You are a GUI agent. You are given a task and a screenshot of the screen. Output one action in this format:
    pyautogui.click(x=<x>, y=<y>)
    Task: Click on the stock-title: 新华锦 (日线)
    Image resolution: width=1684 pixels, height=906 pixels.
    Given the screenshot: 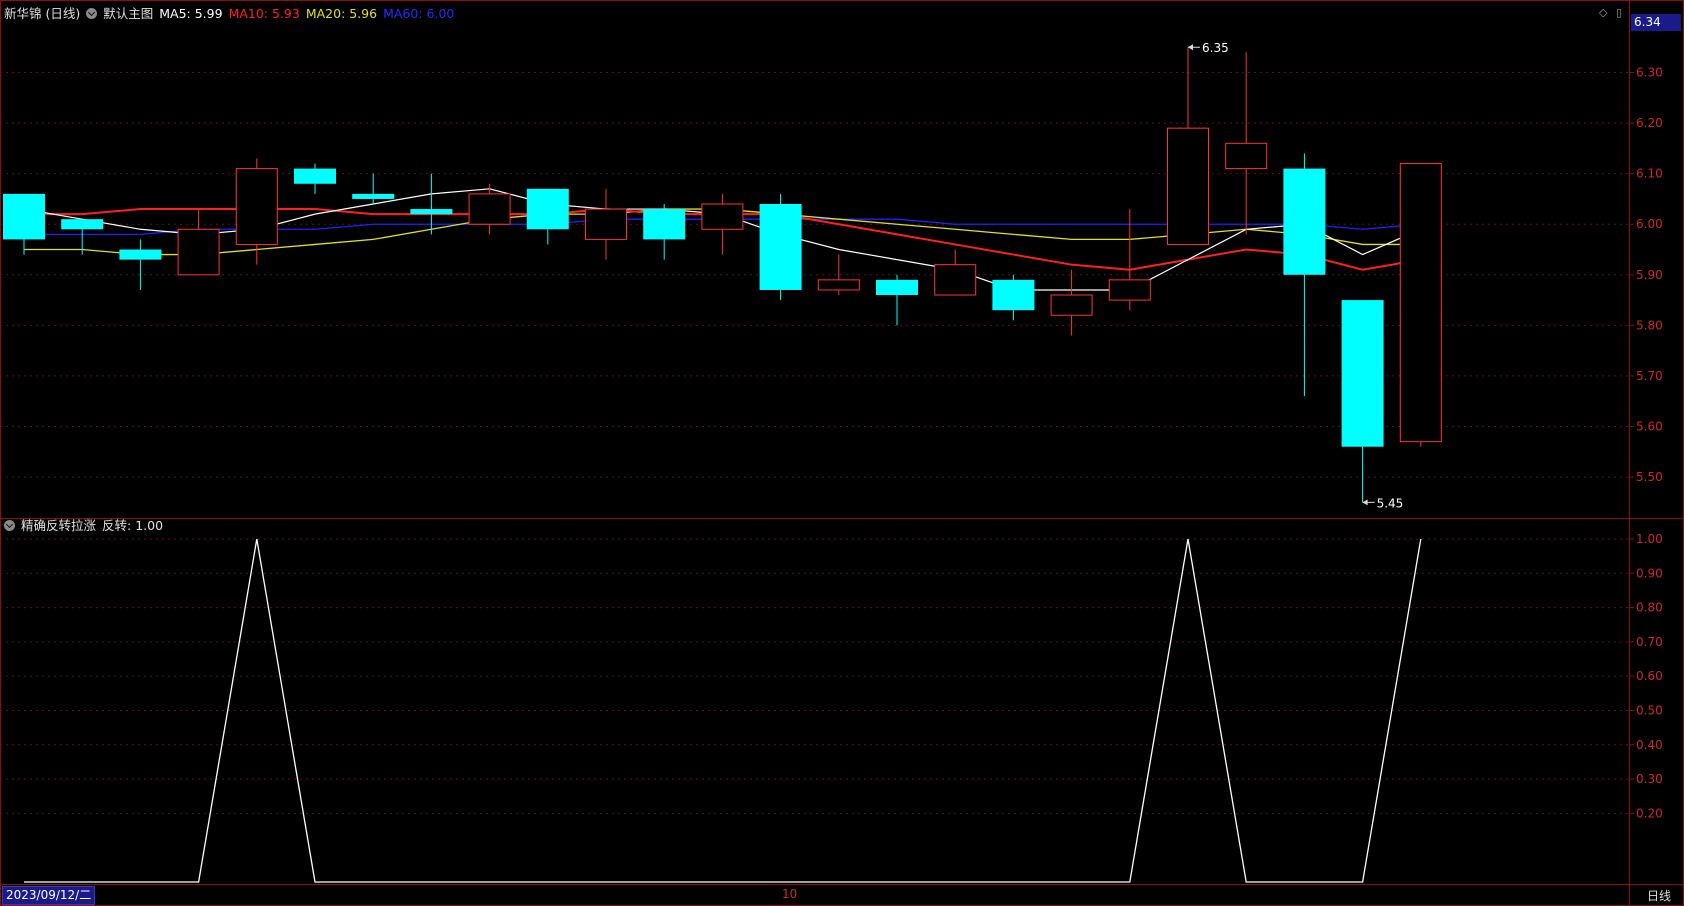 What is the action you would take?
    pyautogui.click(x=42, y=13)
    